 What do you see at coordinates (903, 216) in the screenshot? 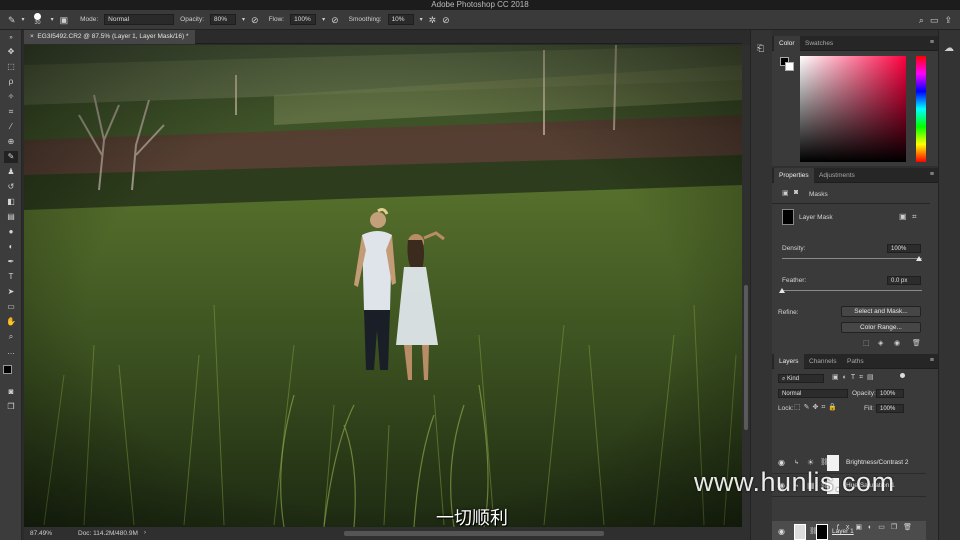
I see `add-pixel-mask-icon: ▣` at bounding box center [903, 216].